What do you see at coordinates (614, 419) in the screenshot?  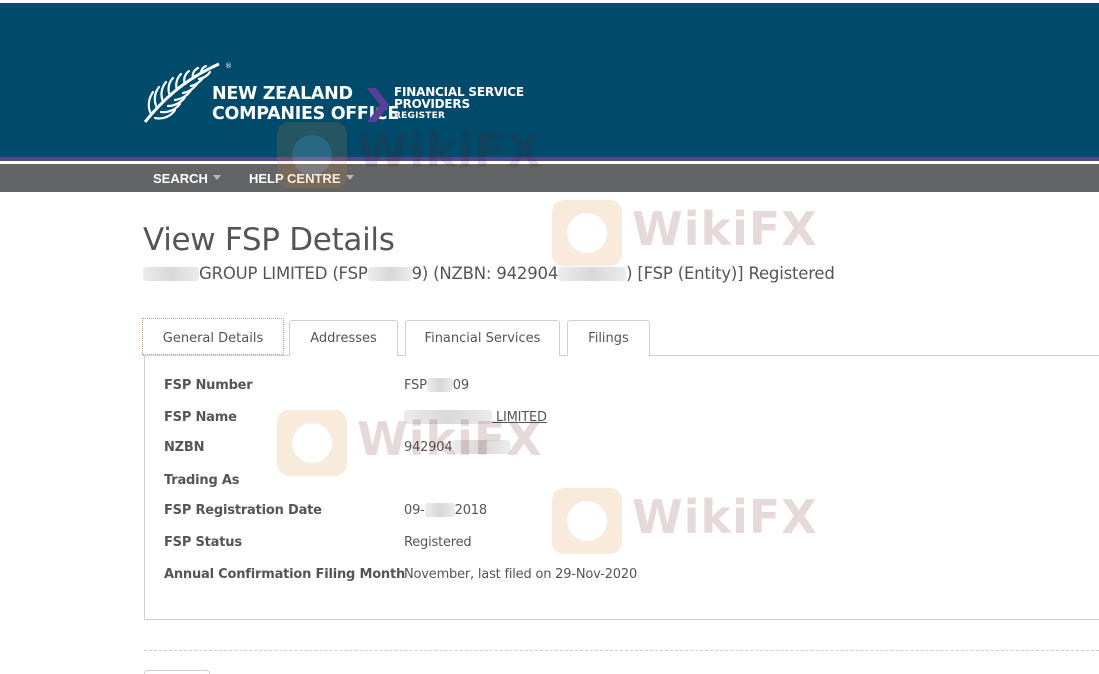 I see `detail-row-fsp-name: FSP Name LIMITED` at bounding box center [614, 419].